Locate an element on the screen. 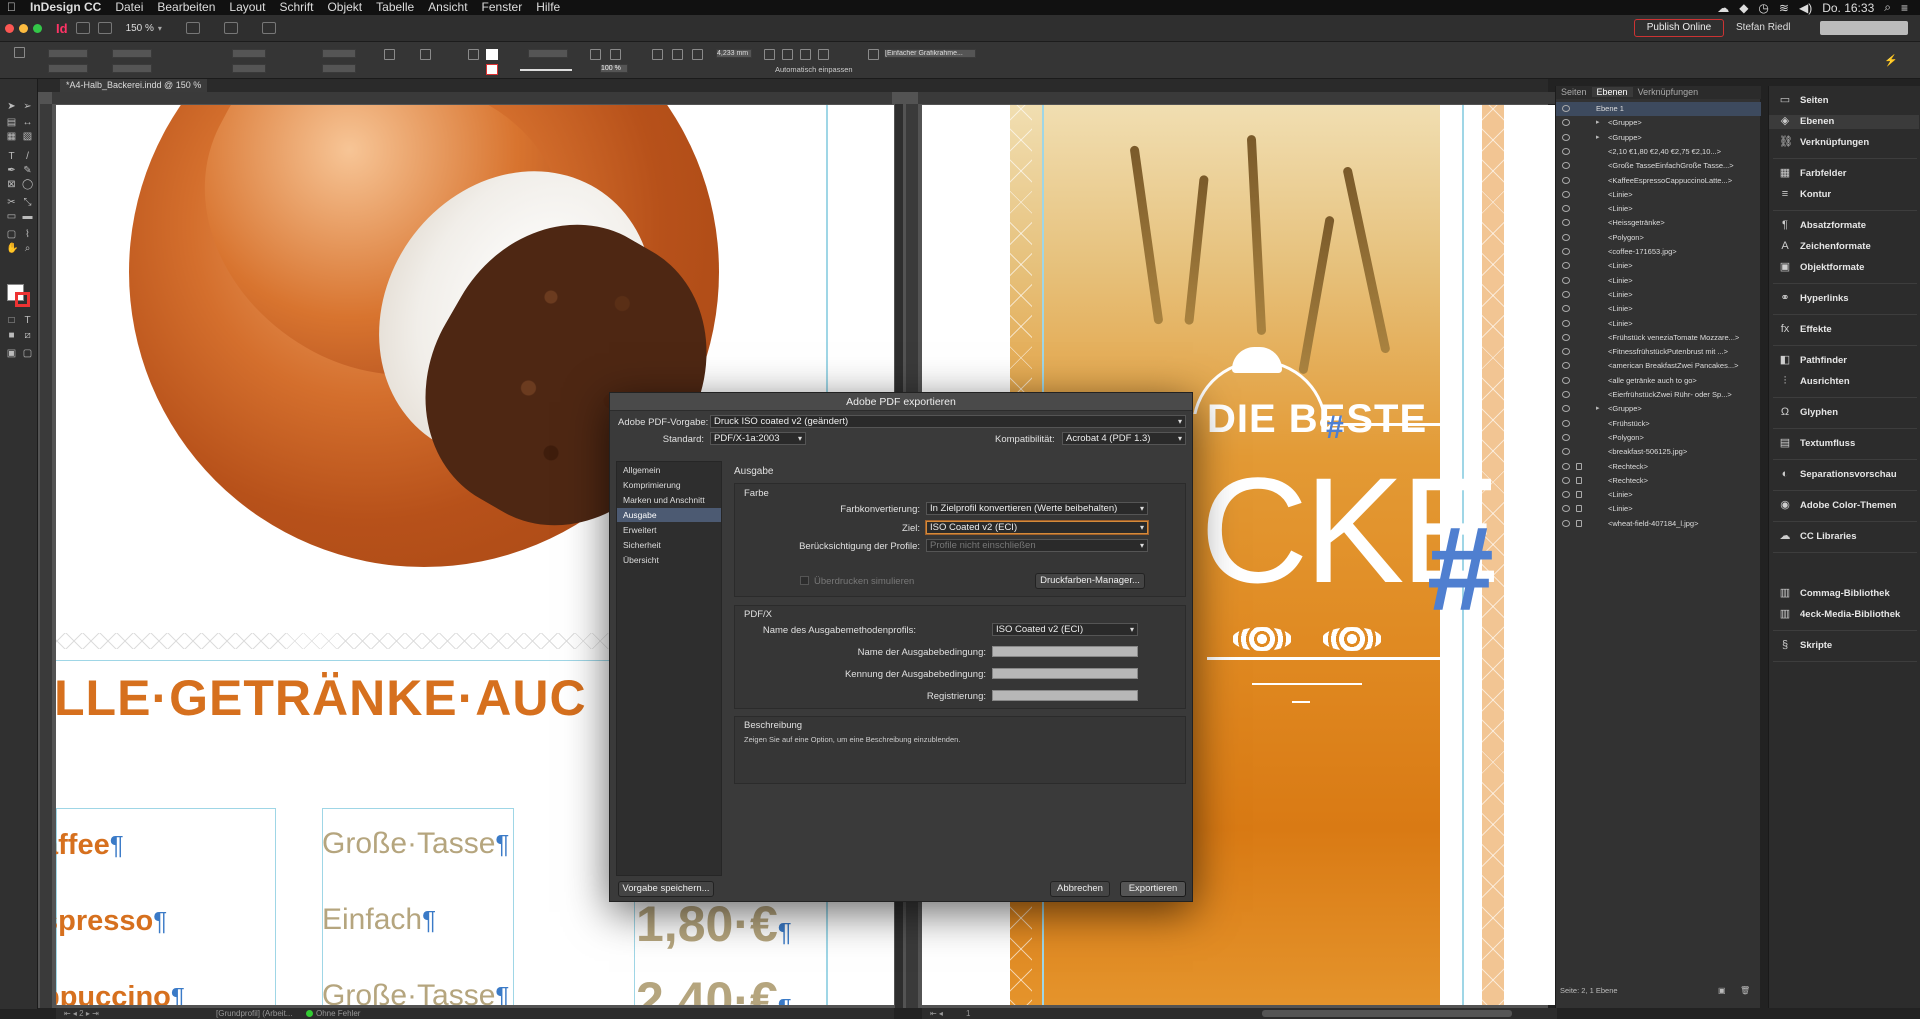 This screenshot has width=1920, height=1019. page-number-right: 1 is located at coordinates (968, 1013).